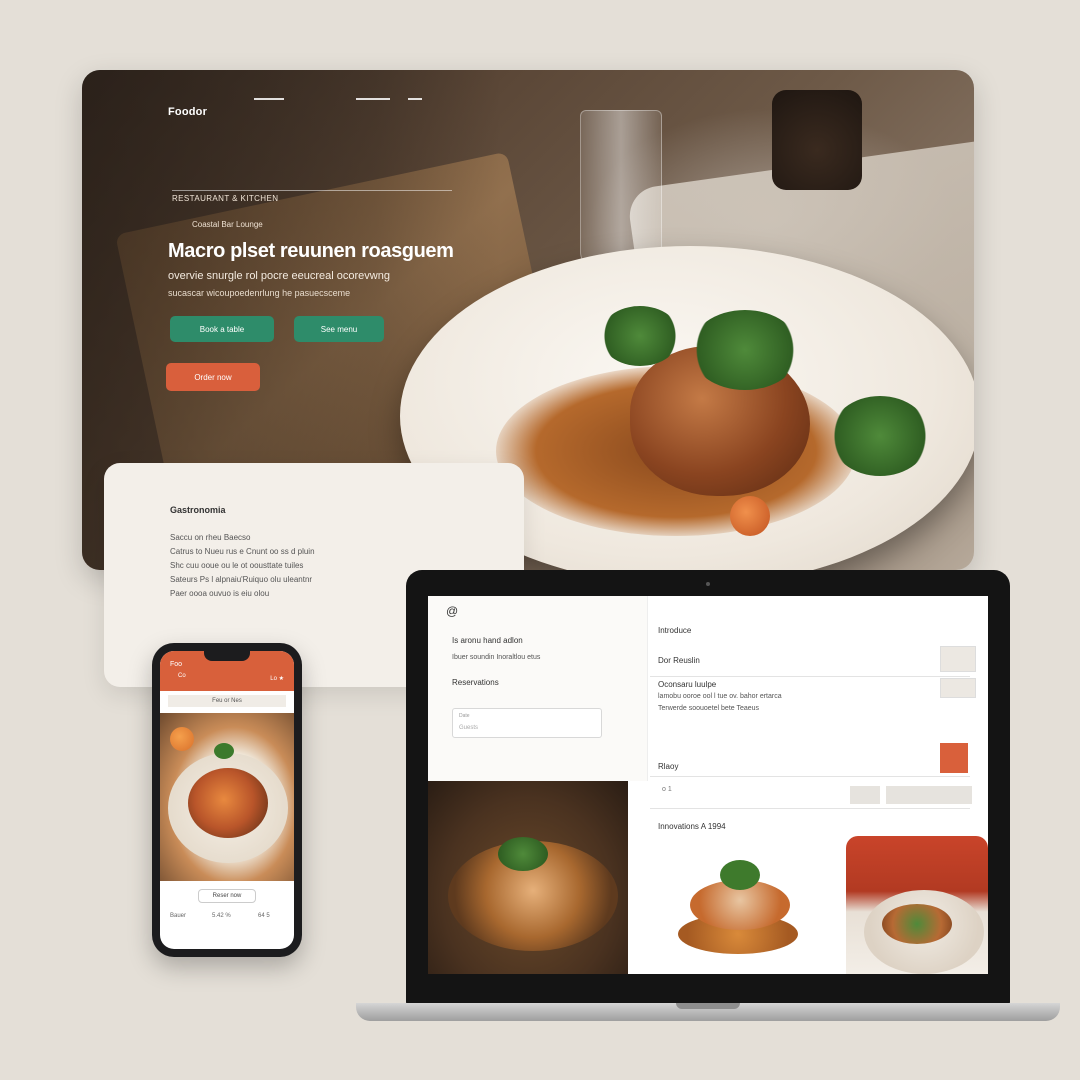  What do you see at coordinates (708, 1012) in the screenshot?
I see `laptop-base` at bounding box center [708, 1012].